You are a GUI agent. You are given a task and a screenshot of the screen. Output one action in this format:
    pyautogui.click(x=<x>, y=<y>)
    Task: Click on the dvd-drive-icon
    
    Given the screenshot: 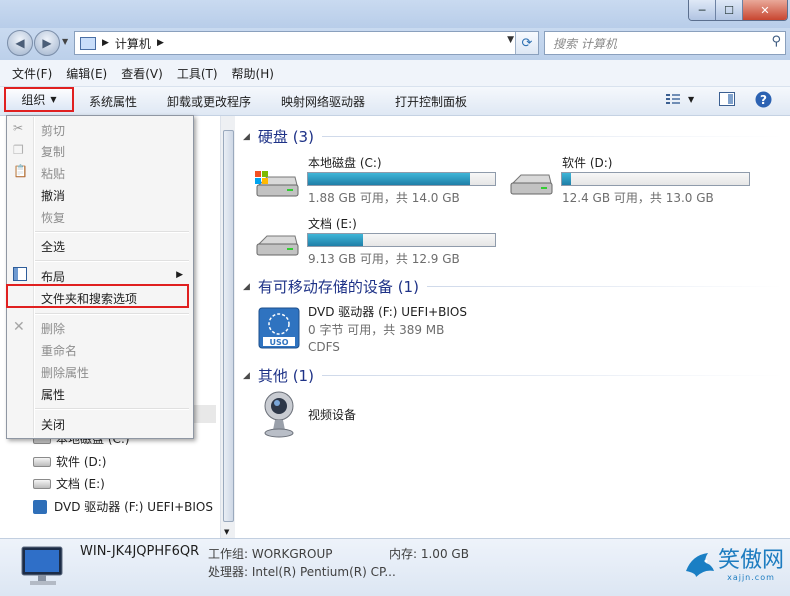 What is the action you would take?
    pyautogui.click(x=40, y=506)
    